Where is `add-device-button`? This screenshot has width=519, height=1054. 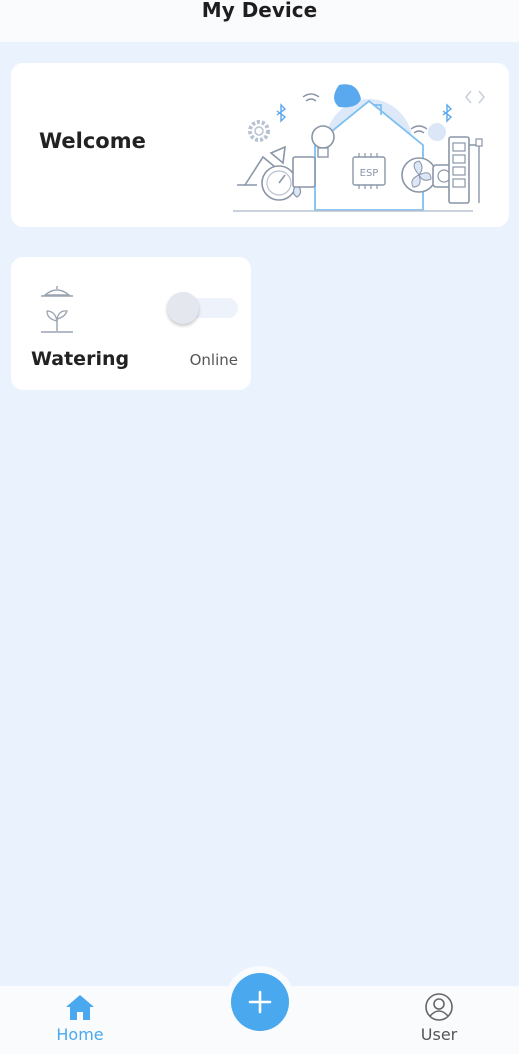
add-device-button is located at coordinates (260, 1002).